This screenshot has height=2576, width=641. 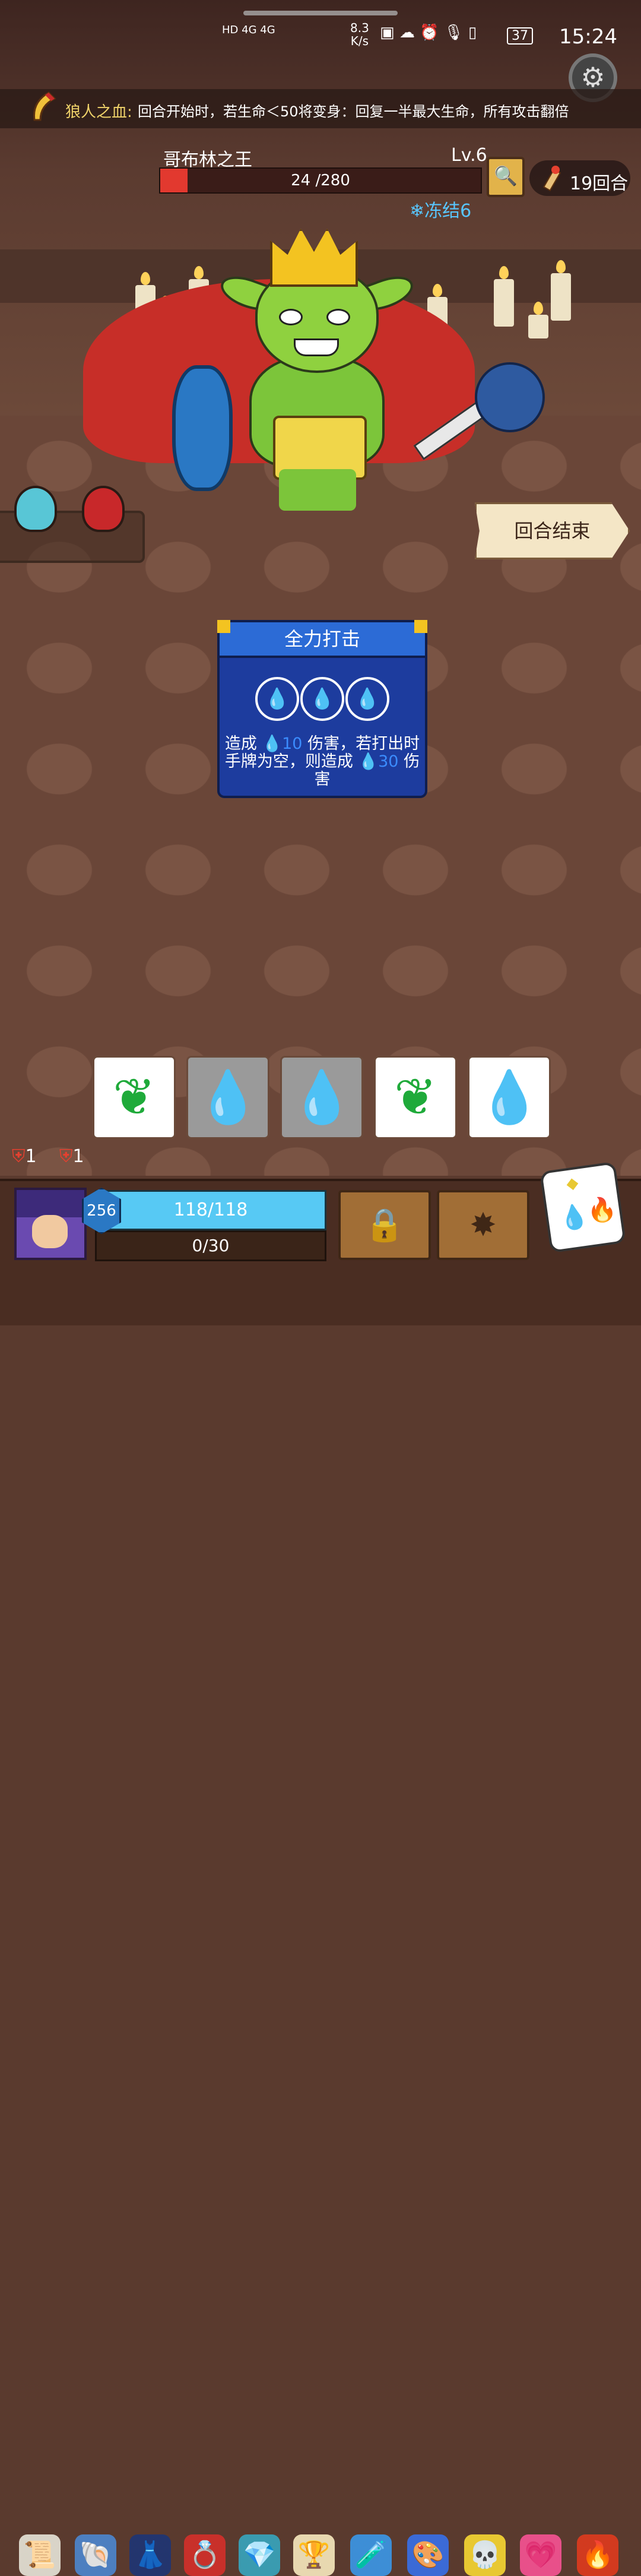 I want to click on buff-name: 狼人之血:, so click(x=98, y=112).